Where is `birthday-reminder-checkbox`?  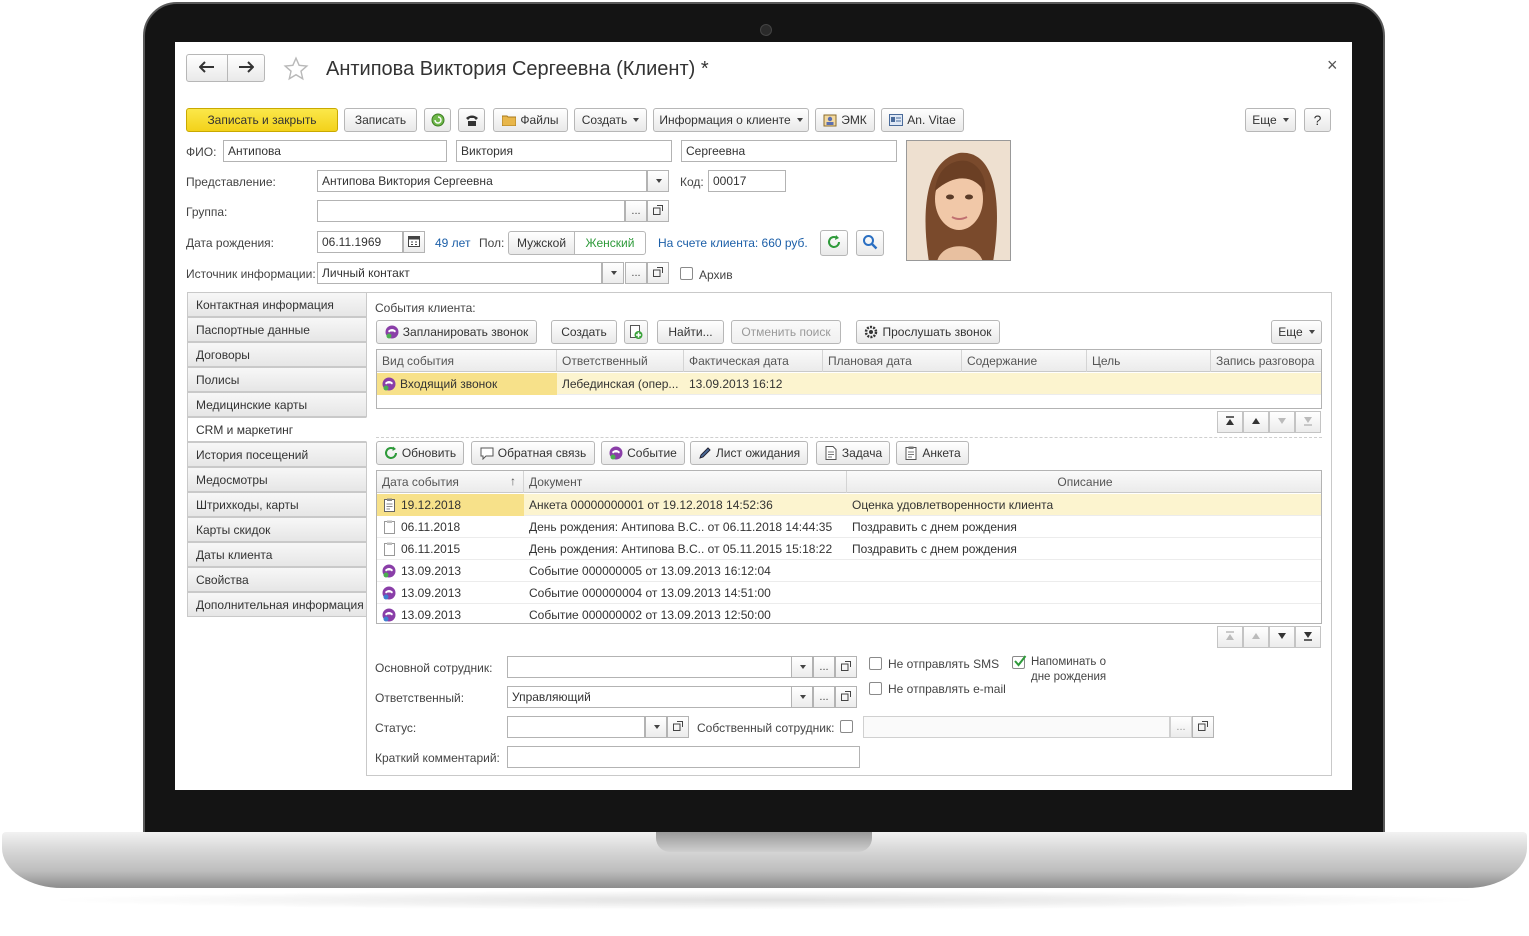
birthday-reminder-checkbox is located at coordinates (1019, 662).